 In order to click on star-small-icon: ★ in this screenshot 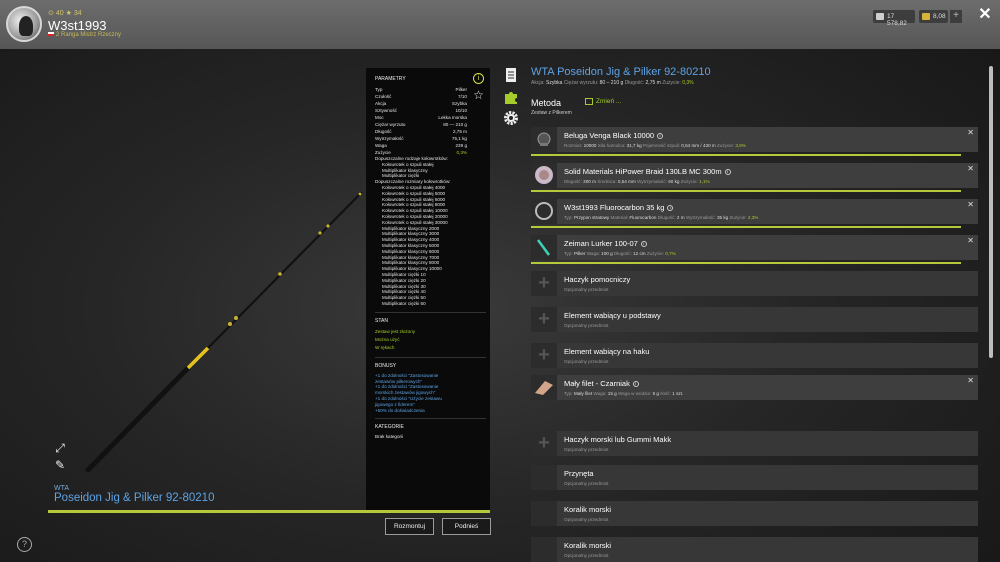, I will do `click(68, 13)`.